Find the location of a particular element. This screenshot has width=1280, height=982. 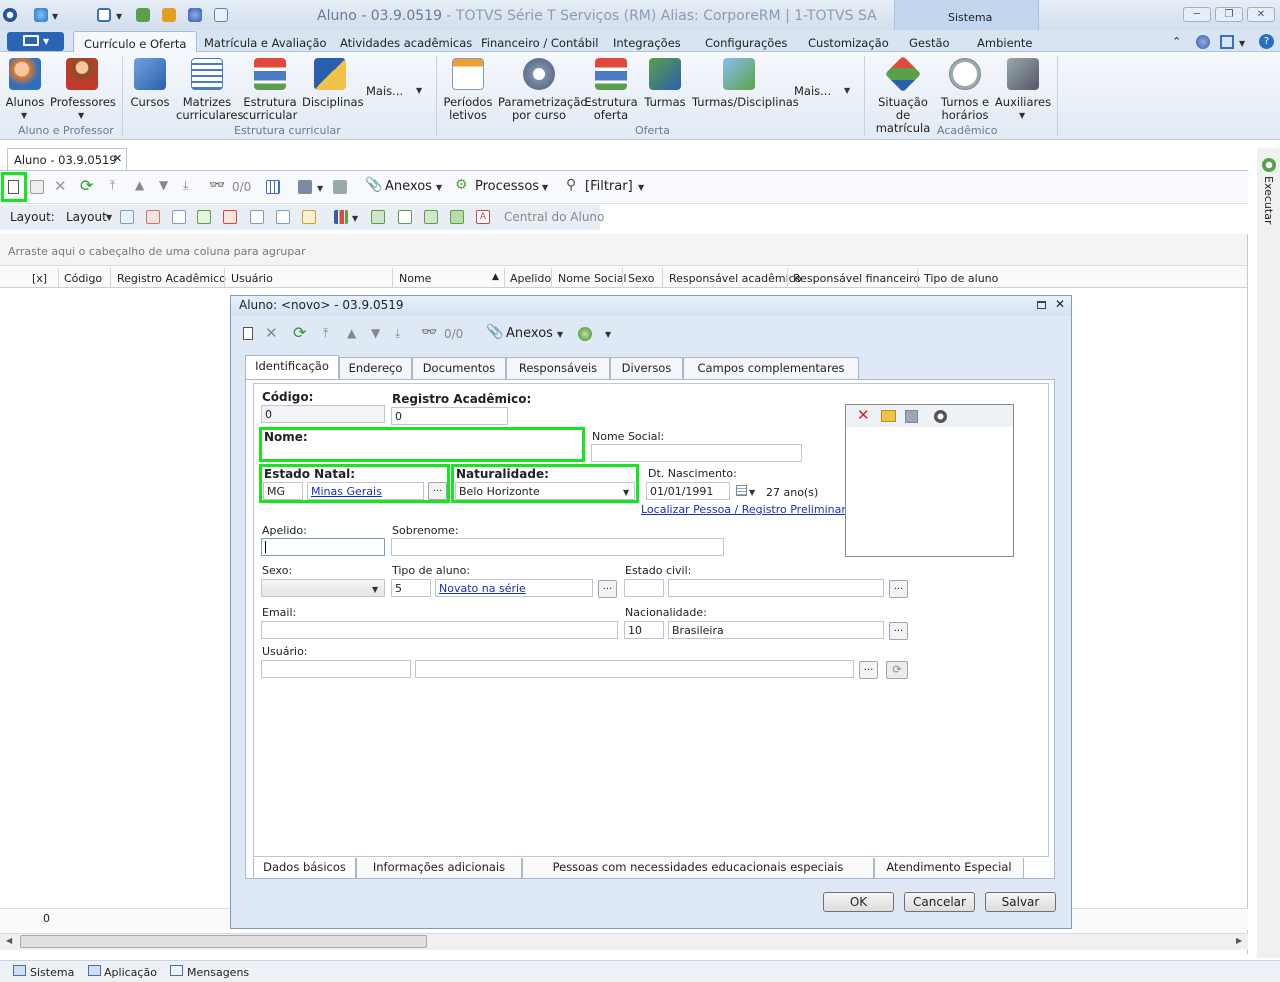

tab-atividades-academicas: Atividades acadêmicas is located at coordinates (406, 43).